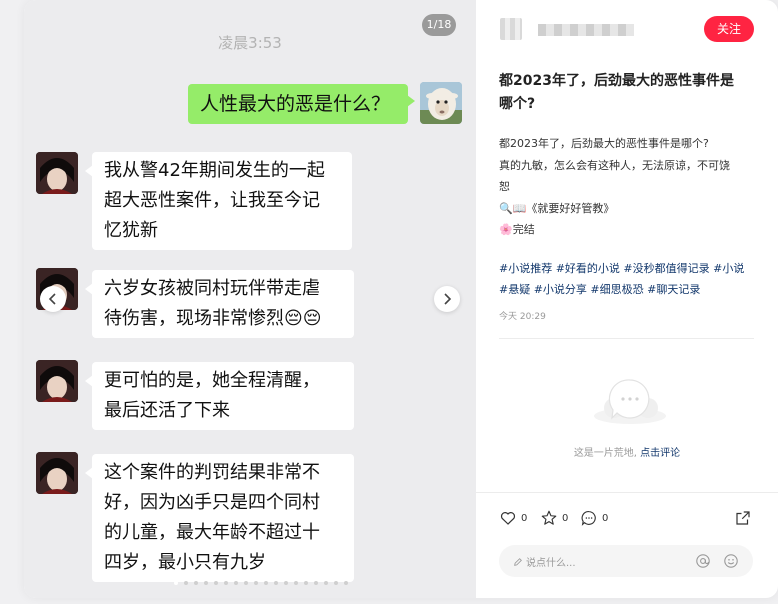  I want to click on message-text: 人性最大的恶是什么？, so click(295, 104).